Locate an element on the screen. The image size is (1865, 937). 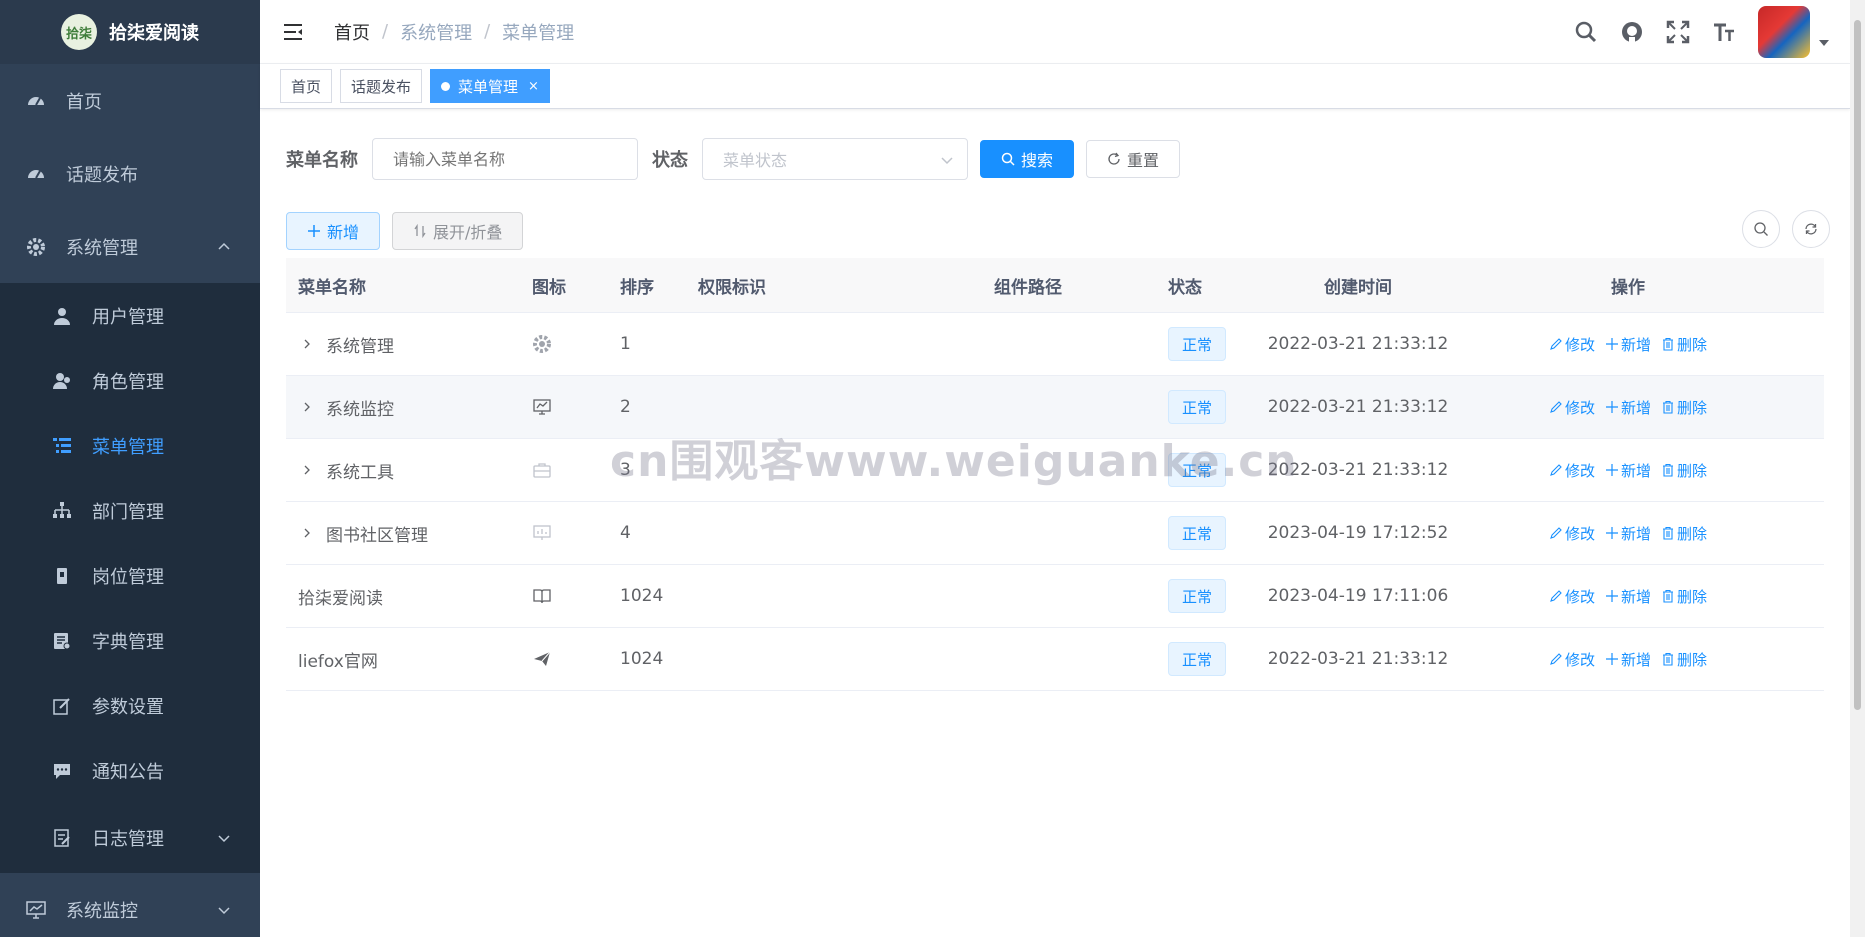
sidebar-item-label: 系统监控 is located at coordinates (102, 911).